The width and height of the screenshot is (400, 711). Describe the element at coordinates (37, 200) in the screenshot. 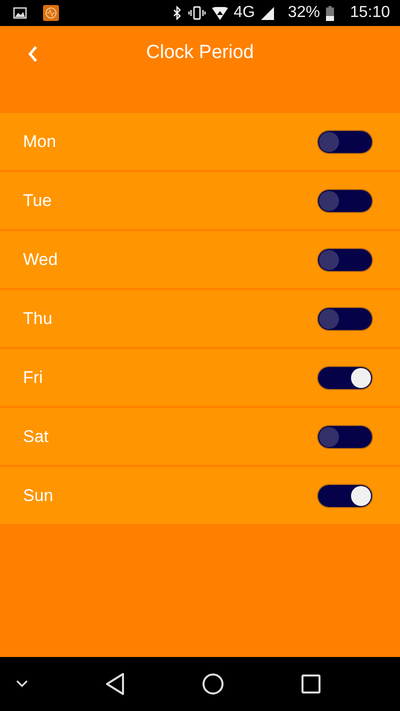

I see `day-label: Tue` at that location.